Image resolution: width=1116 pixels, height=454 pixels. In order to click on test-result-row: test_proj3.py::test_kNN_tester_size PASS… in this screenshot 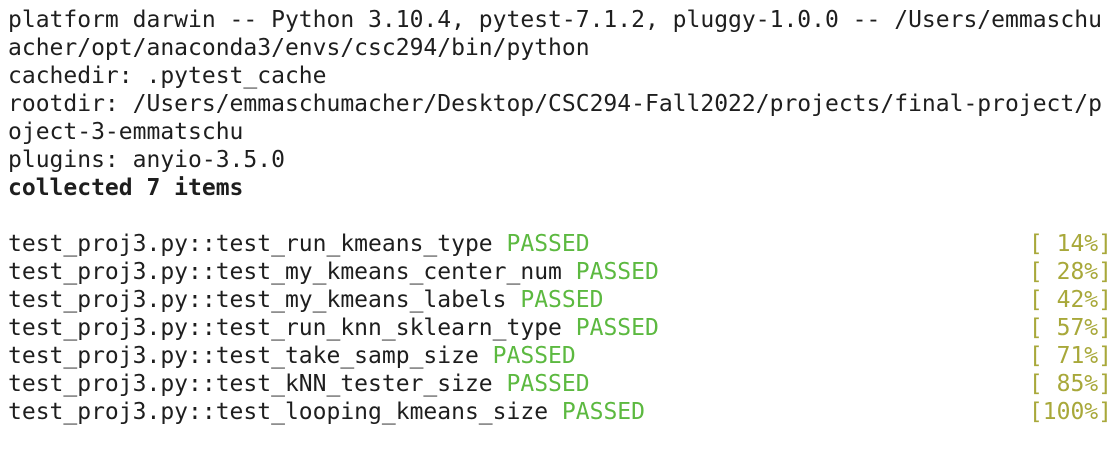, I will do `click(562, 384)`.